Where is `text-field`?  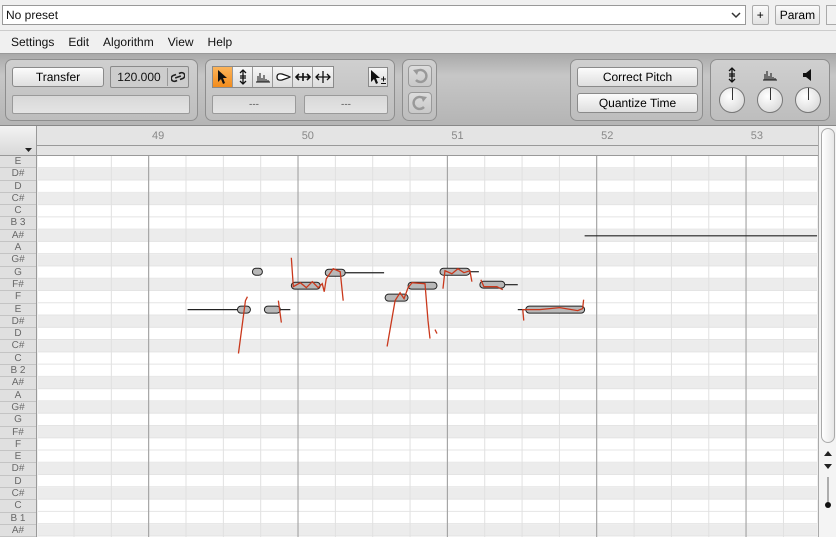
text-field is located at coordinates (101, 104).